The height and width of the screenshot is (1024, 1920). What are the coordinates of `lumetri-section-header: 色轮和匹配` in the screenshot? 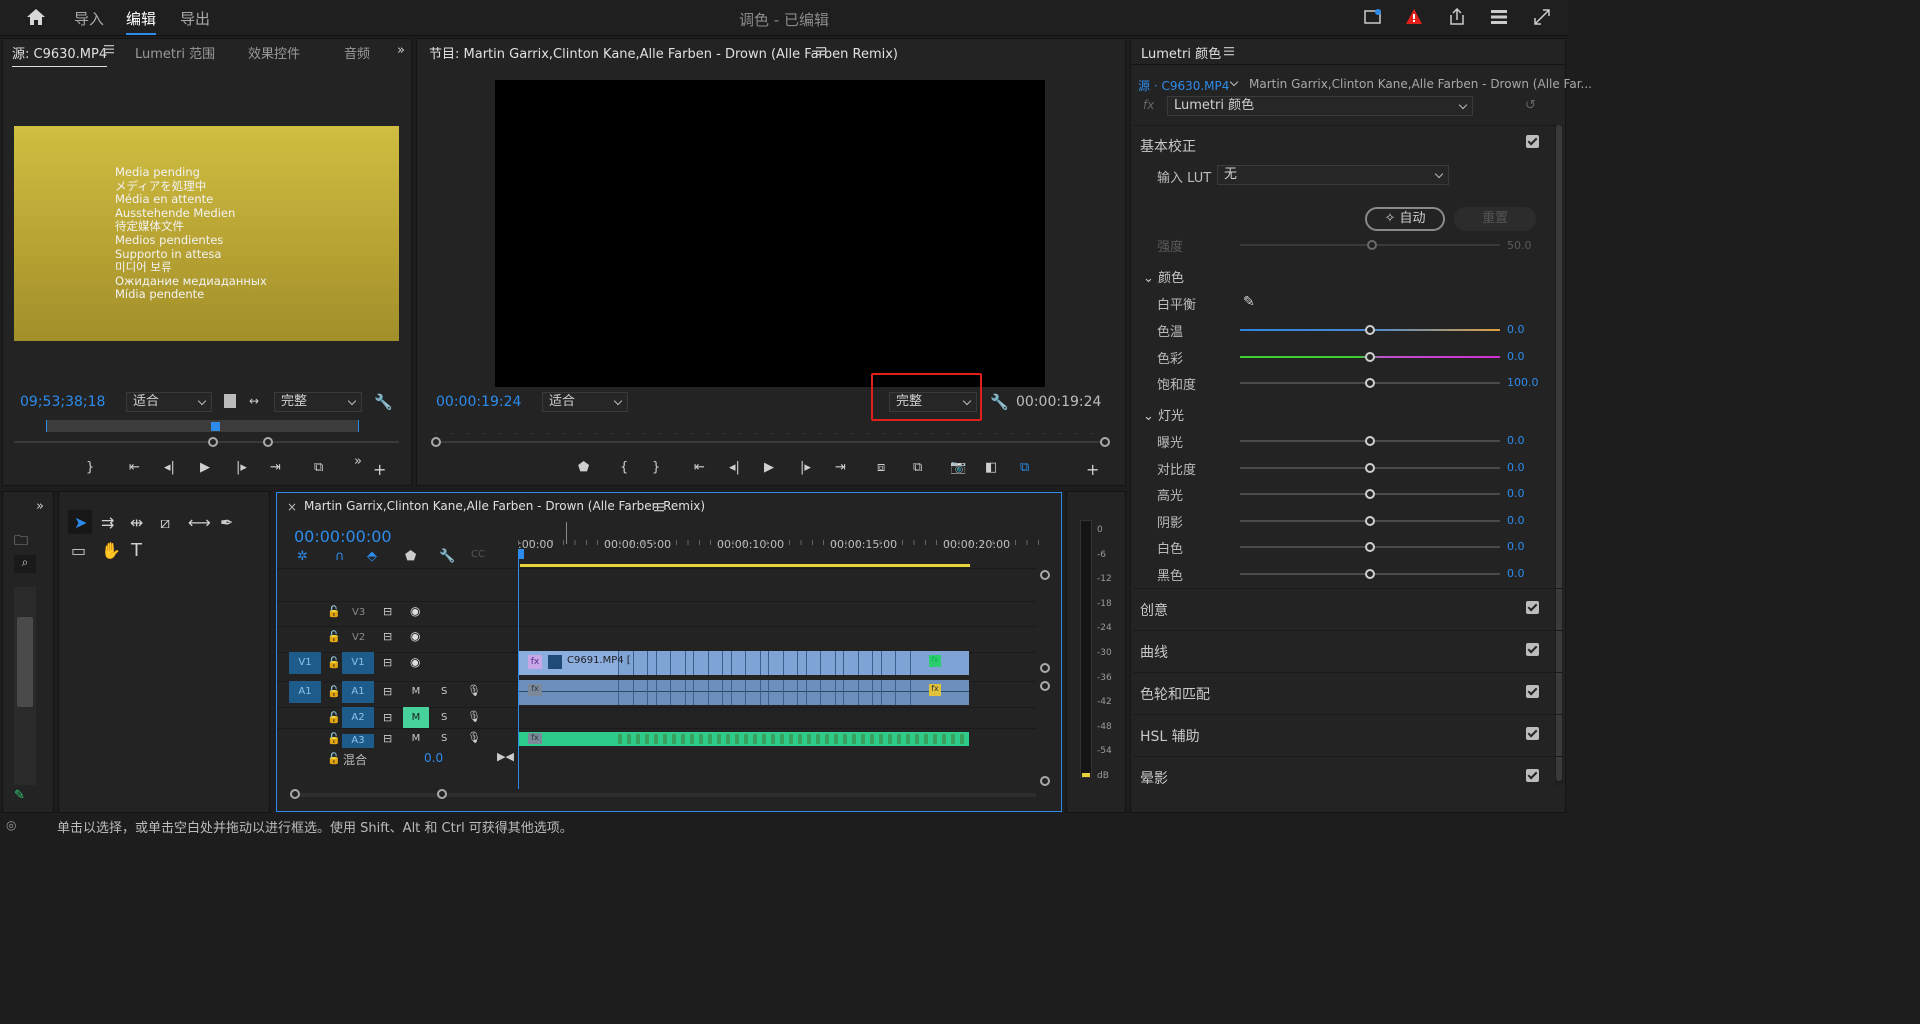 It's located at (1175, 694).